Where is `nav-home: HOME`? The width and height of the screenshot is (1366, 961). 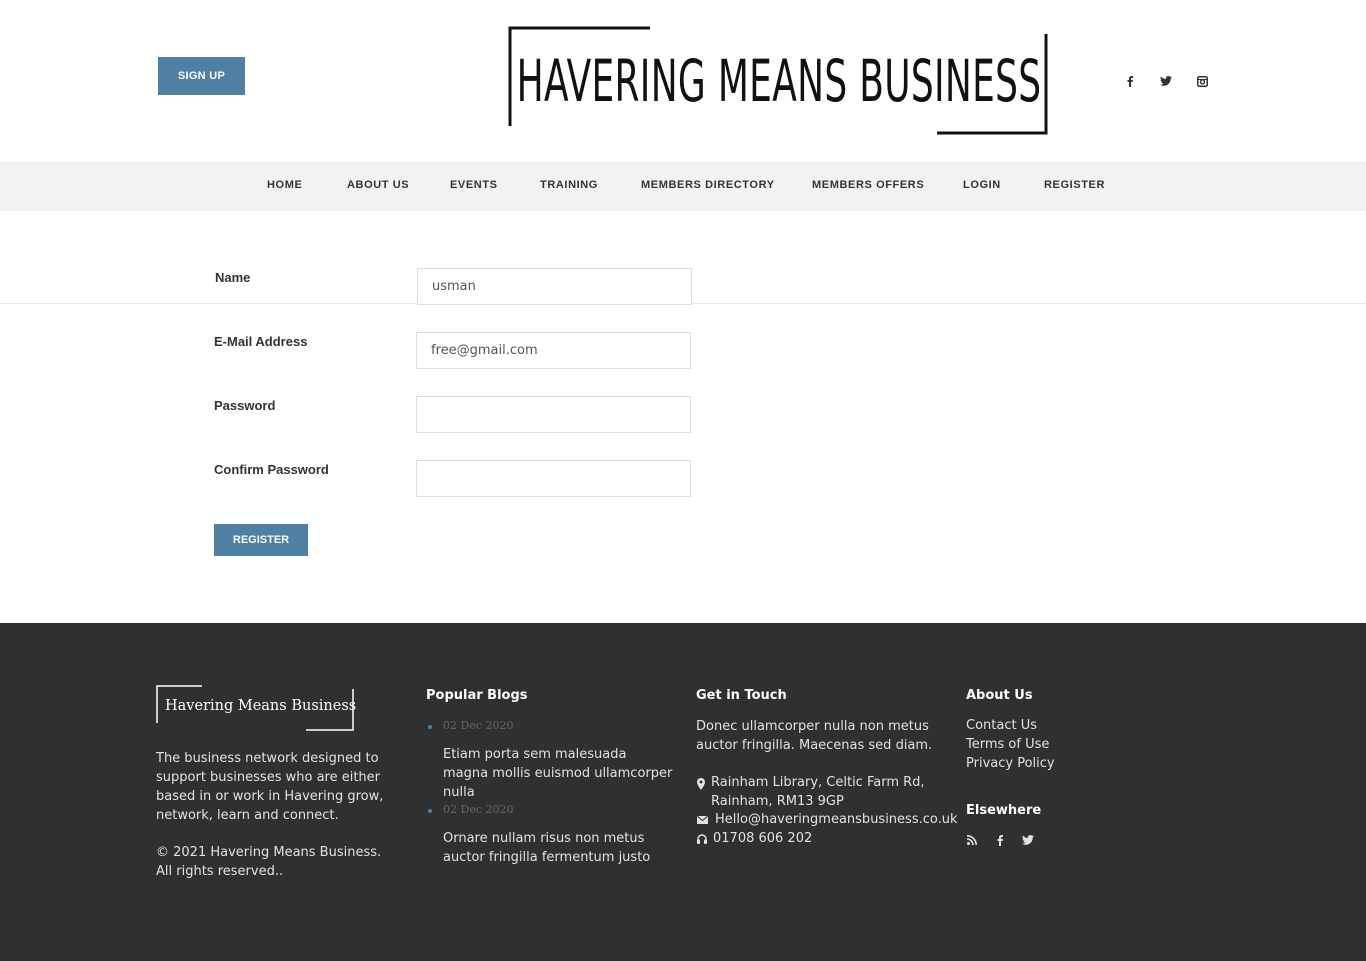
nav-home: HOME is located at coordinates (284, 185).